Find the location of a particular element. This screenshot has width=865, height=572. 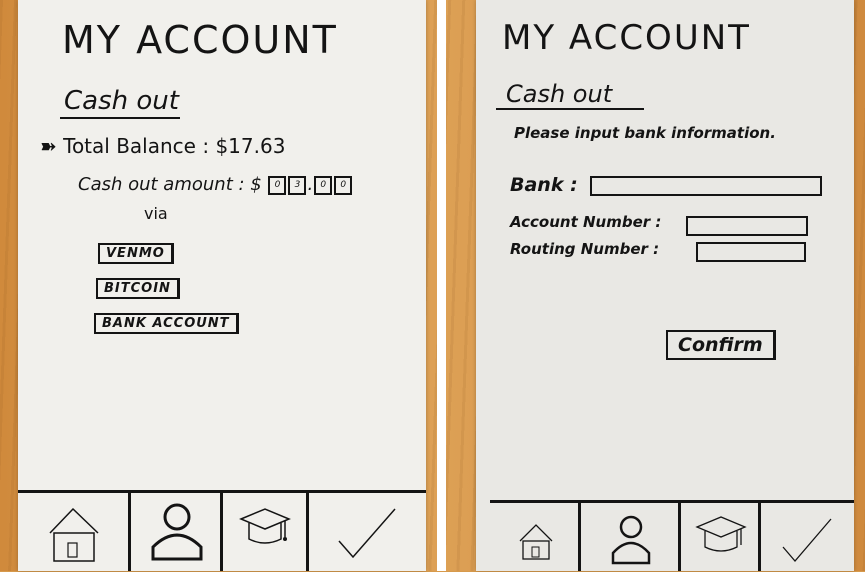

cashout-amount-row: Cash out amount : $ 03.00 is located at coordinates (215, 184).